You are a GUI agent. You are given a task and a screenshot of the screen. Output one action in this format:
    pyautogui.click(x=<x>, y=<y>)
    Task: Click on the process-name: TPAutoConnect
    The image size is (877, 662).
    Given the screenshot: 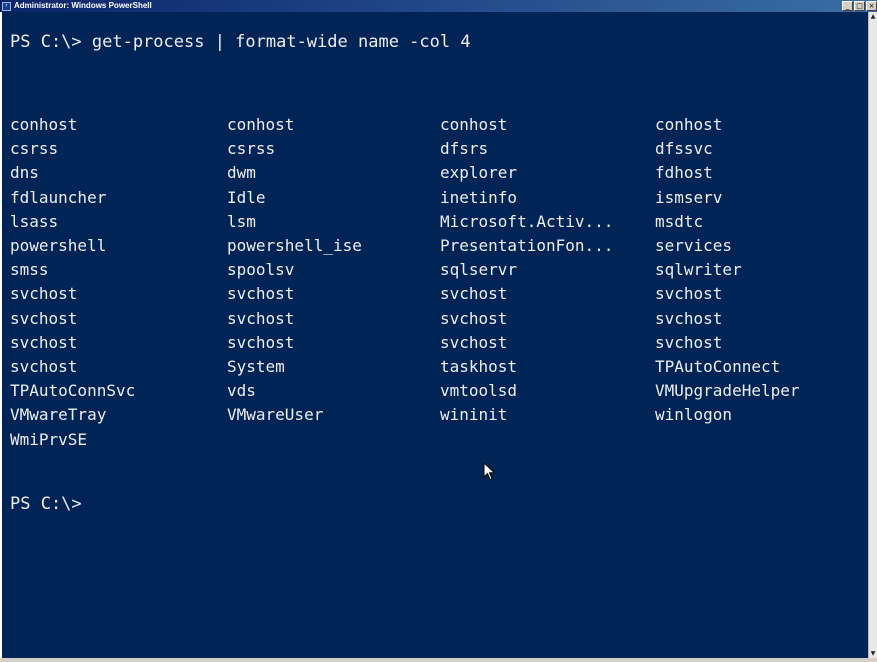 What is the action you would take?
    pyautogui.click(x=718, y=366)
    